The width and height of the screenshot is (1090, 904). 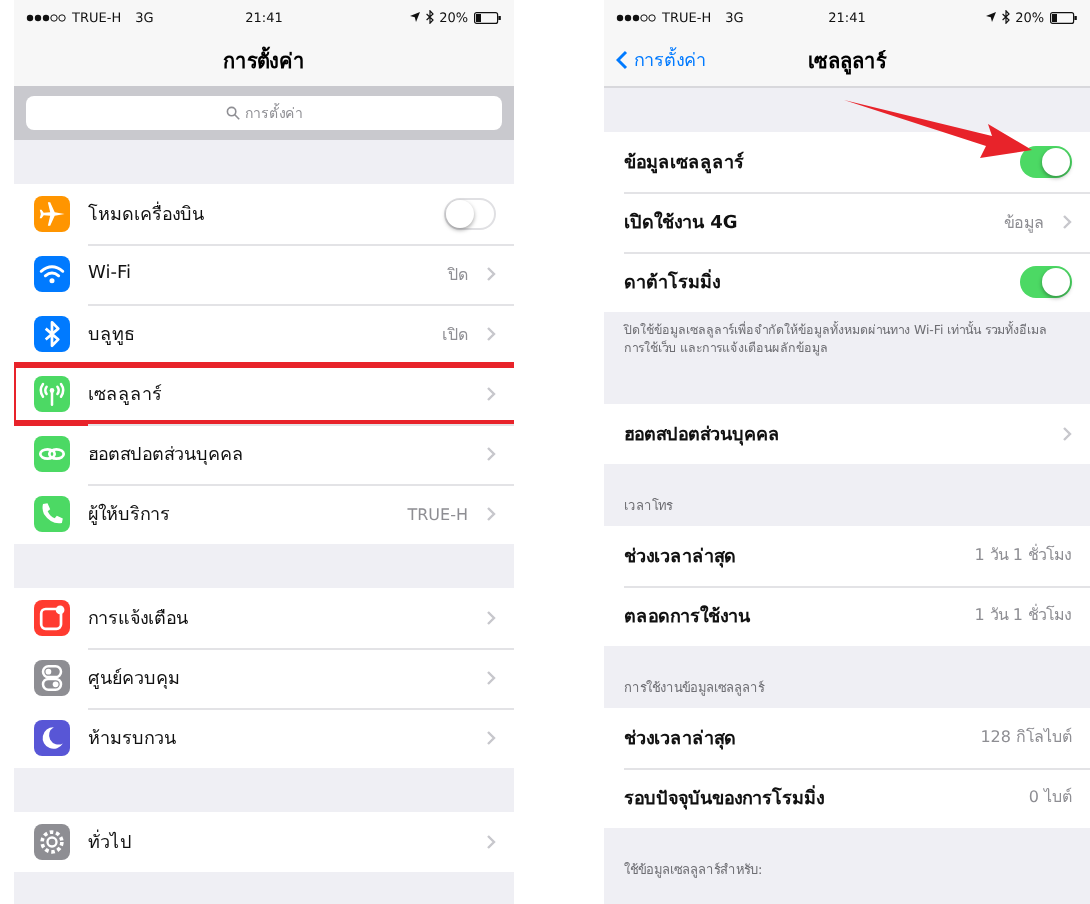 I want to click on setting-label: Wi-Fi, so click(x=259, y=274).